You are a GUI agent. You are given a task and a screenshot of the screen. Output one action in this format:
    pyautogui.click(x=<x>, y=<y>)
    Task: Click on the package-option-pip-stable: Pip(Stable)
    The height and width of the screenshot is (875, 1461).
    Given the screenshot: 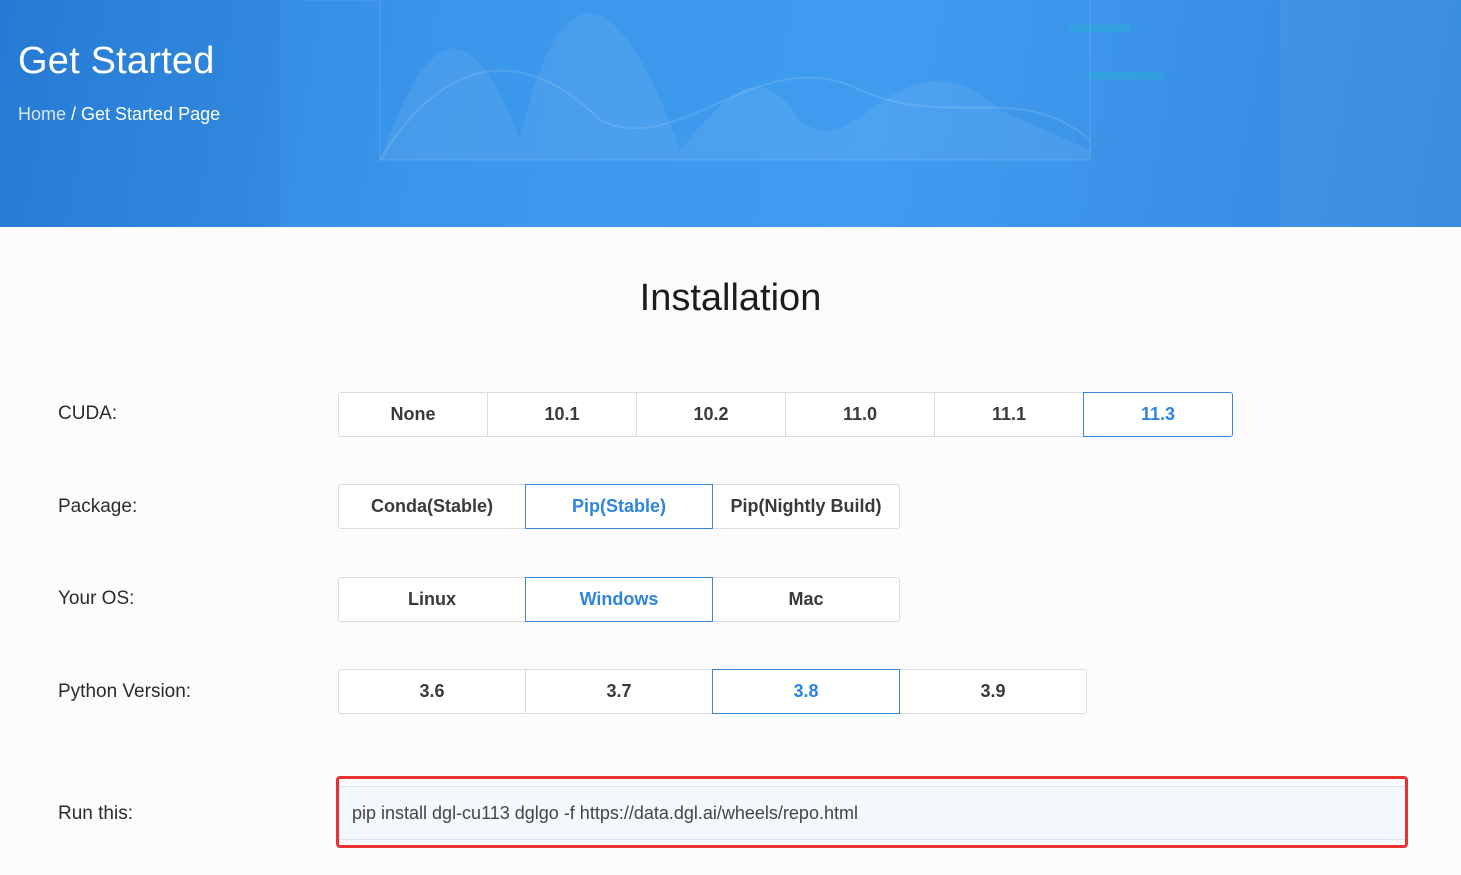 What is the action you would take?
    pyautogui.click(x=619, y=506)
    